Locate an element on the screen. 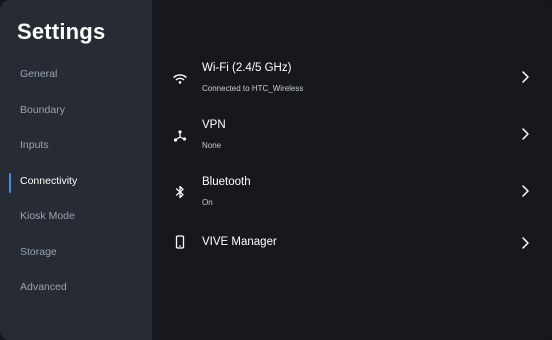  wifi-icon is located at coordinates (180, 79).